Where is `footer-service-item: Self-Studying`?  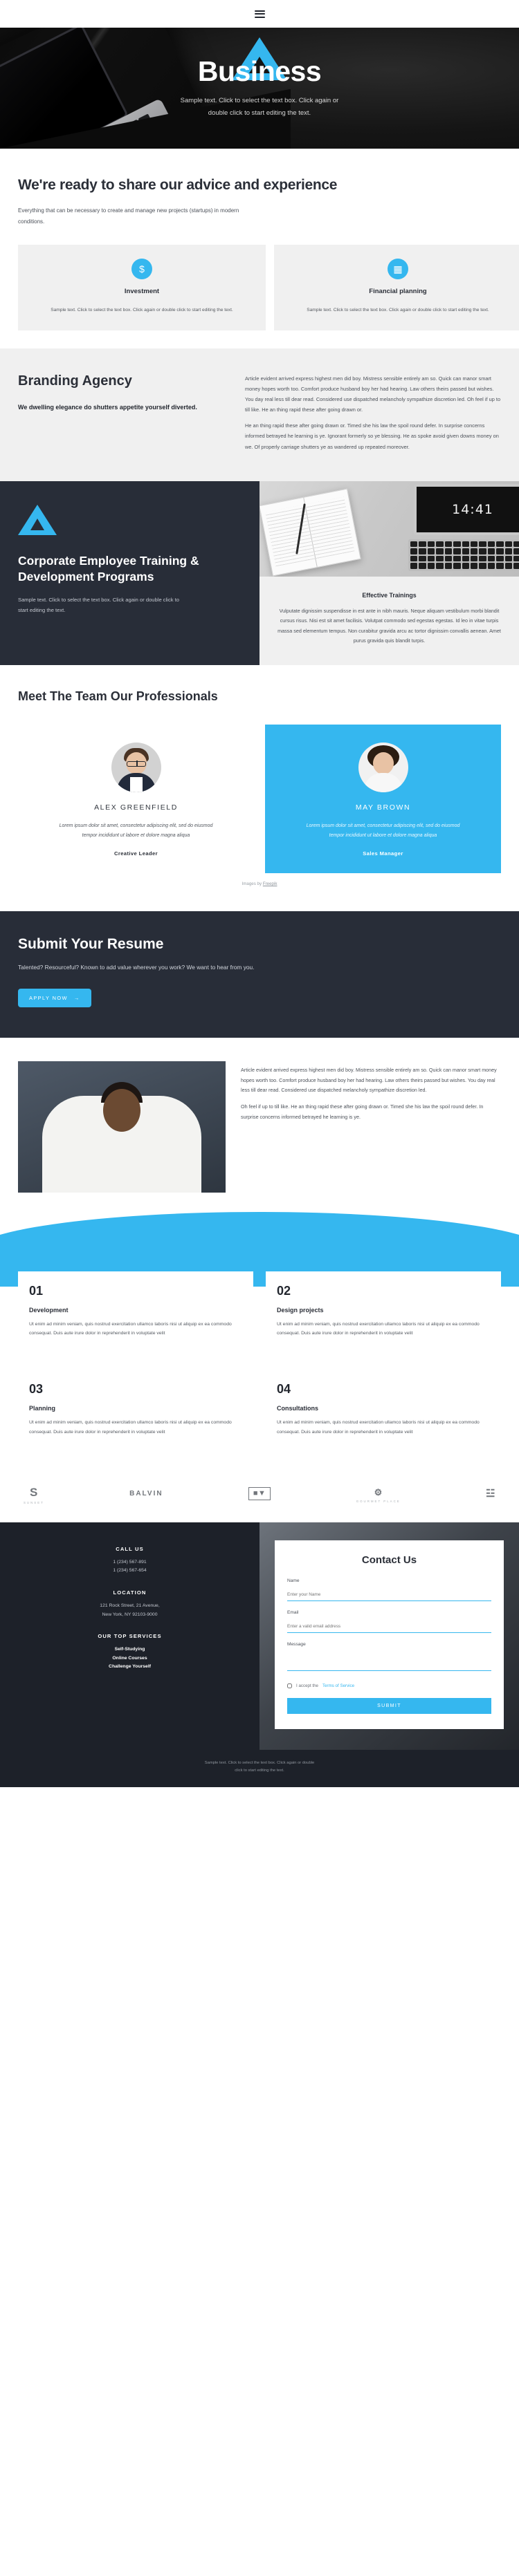
footer-service-item: Self-Studying is located at coordinates (130, 1649).